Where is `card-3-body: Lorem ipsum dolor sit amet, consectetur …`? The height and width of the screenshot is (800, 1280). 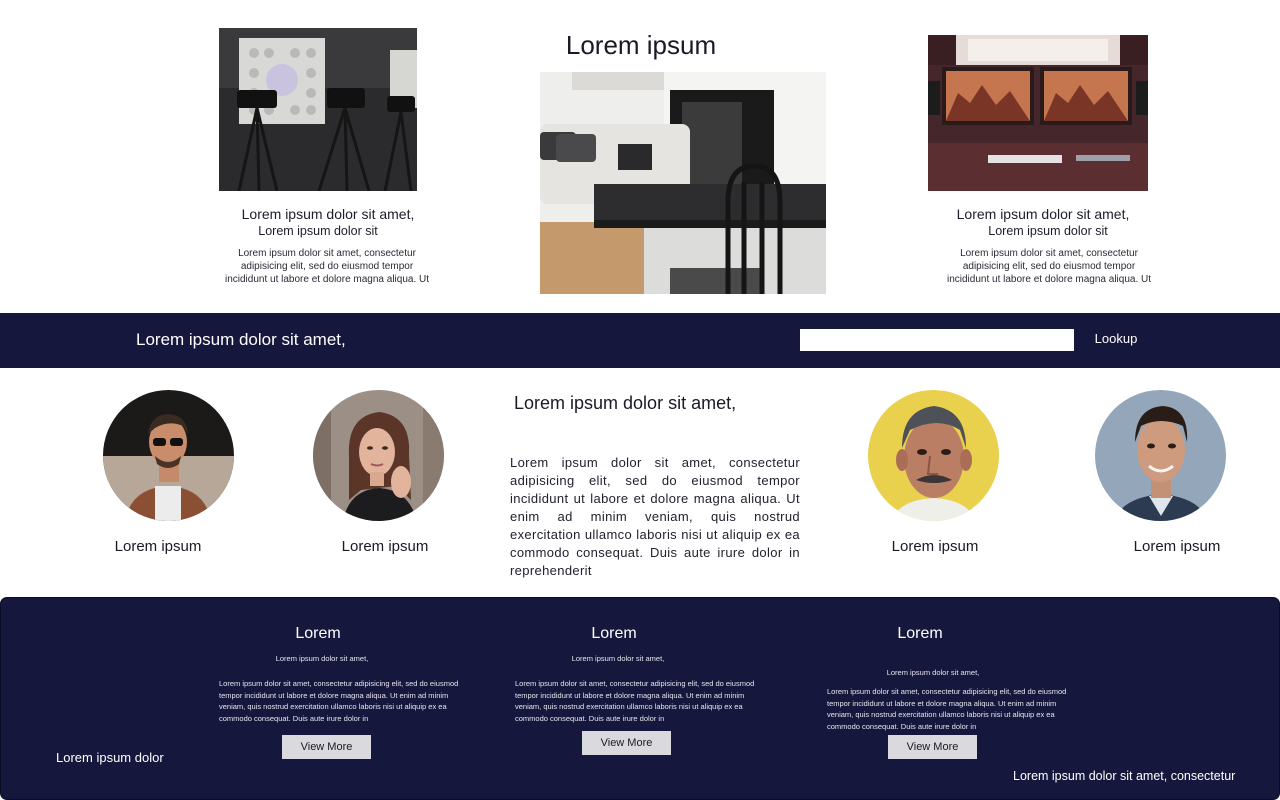
card-3-body: Lorem ipsum dolor sit amet, consectetur … is located at coordinates (1049, 266).